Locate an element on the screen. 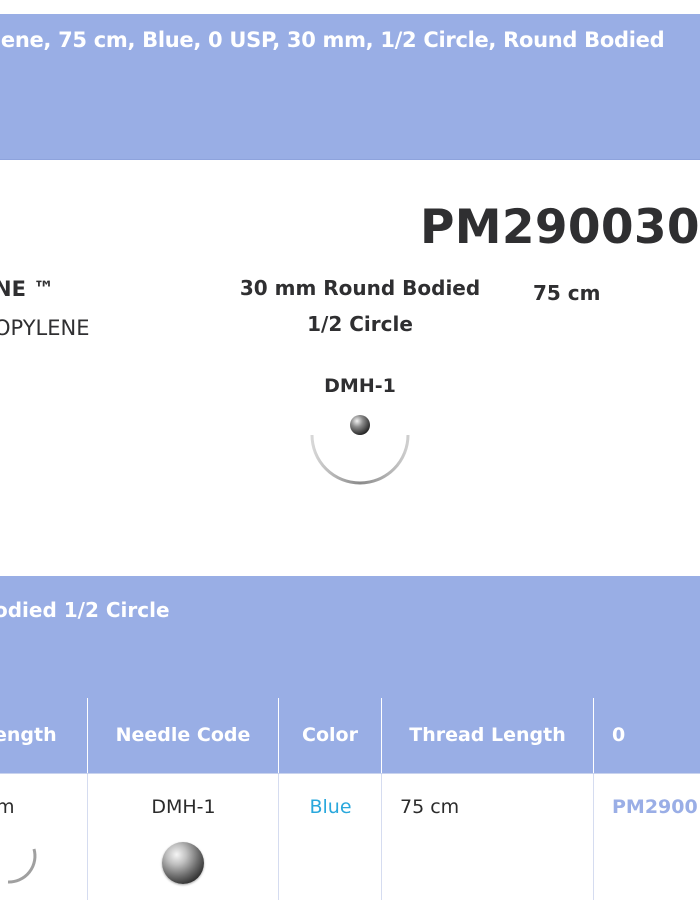 This screenshot has height=900, width=700. cell-thread-length-text: 75 cm is located at coordinates (430, 807).